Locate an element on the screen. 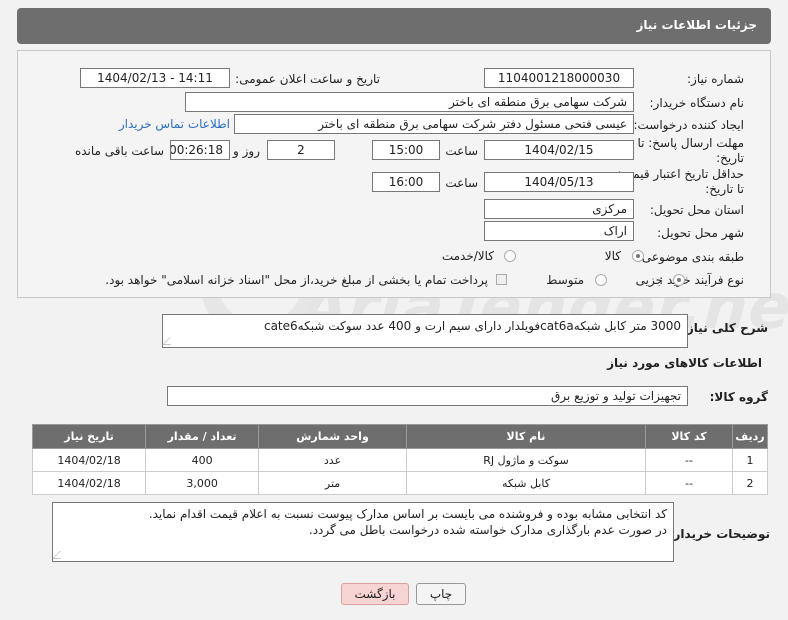  column-header: ردیف is located at coordinates (750, 436).